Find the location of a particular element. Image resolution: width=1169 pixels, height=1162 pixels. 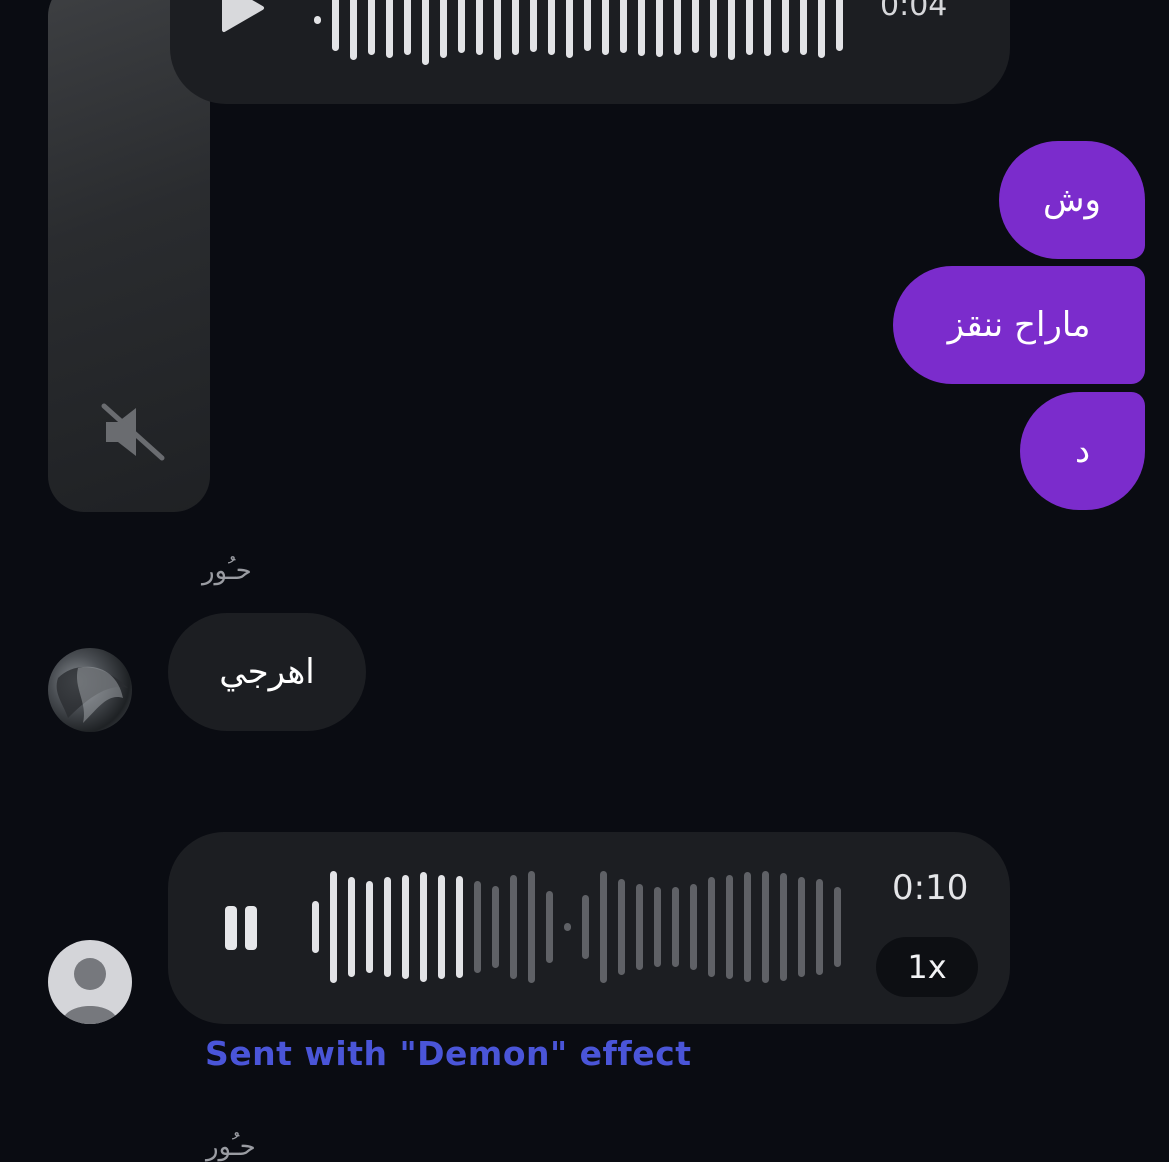

avatar-photo is located at coordinates (92, 694).